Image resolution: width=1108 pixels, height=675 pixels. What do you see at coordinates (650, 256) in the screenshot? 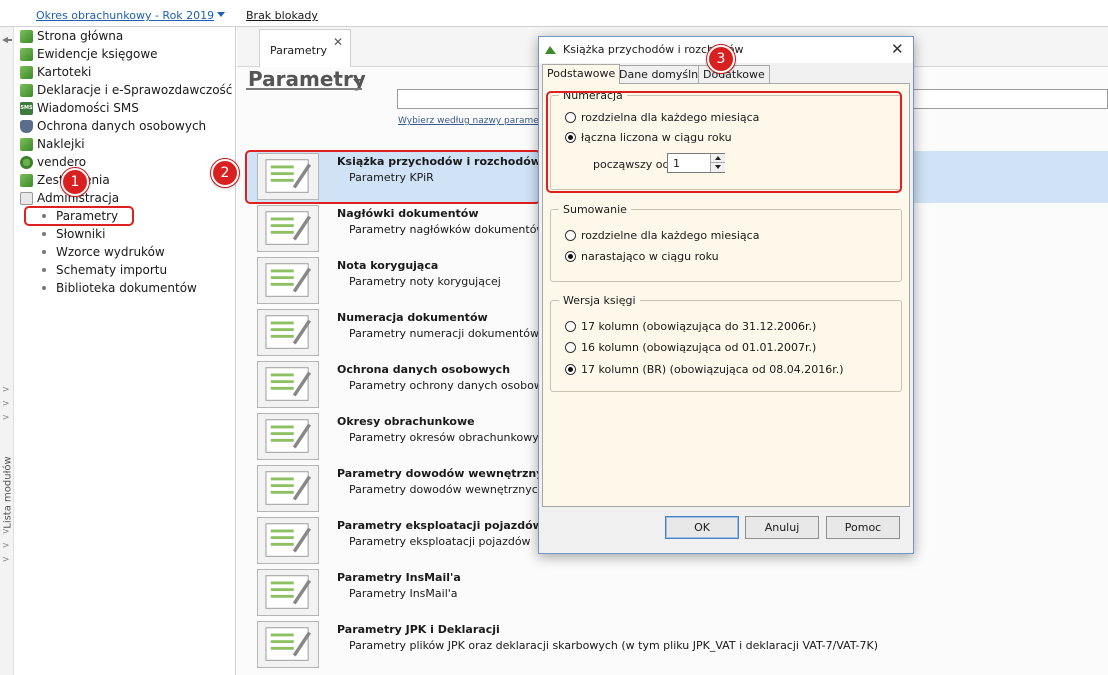
I see `radio-label: narastająco w ciągu roku` at bounding box center [650, 256].